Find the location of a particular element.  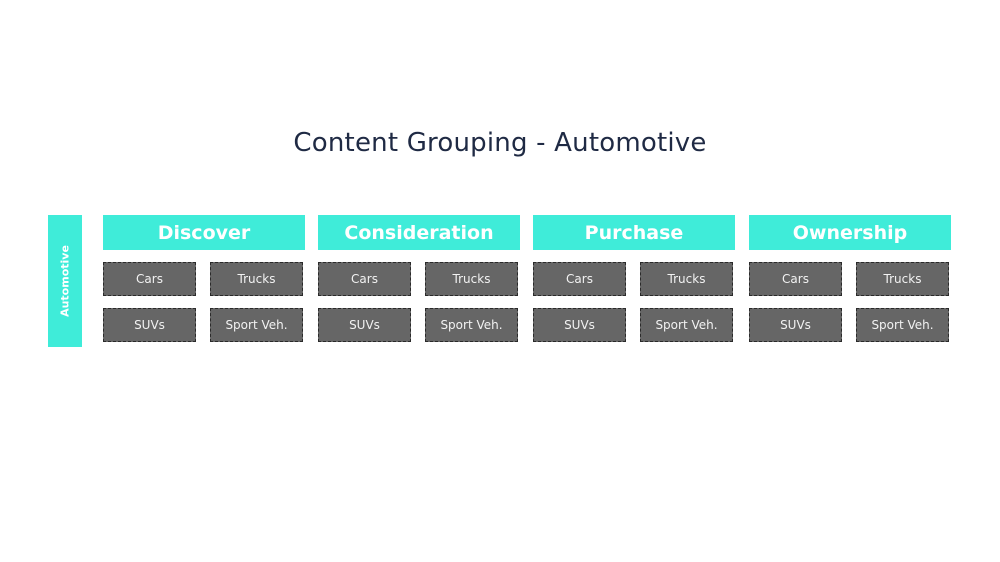

stage-header: Discover is located at coordinates (204, 232).